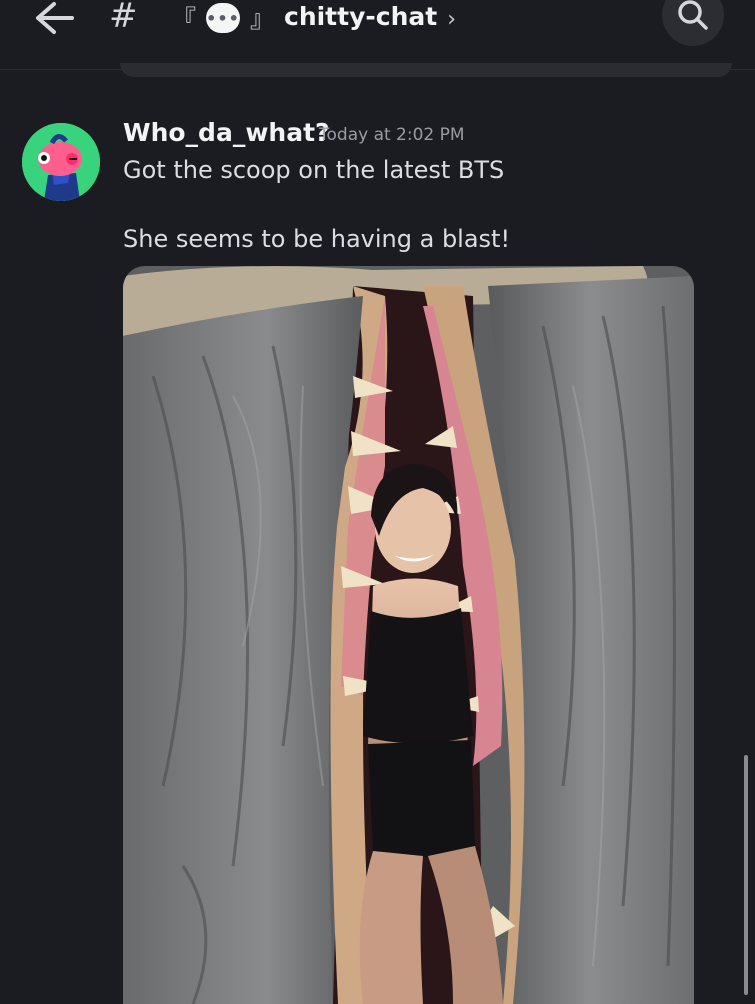 The width and height of the screenshot is (755, 1004). What do you see at coordinates (226, 132) in the screenshot?
I see `message-username: Who_da_what?` at bounding box center [226, 132].